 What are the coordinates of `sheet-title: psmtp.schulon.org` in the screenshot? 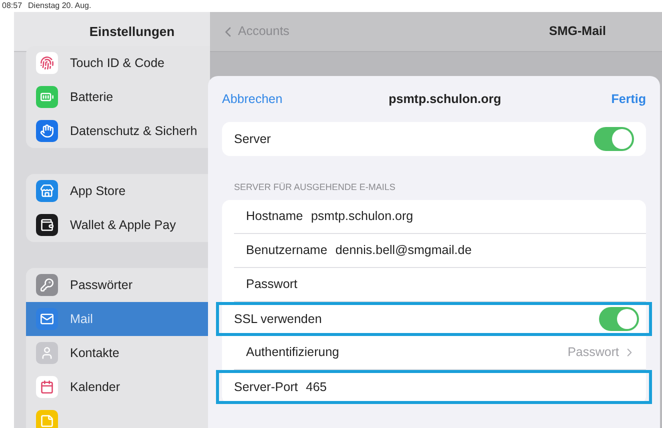 It's located at (445, 99).